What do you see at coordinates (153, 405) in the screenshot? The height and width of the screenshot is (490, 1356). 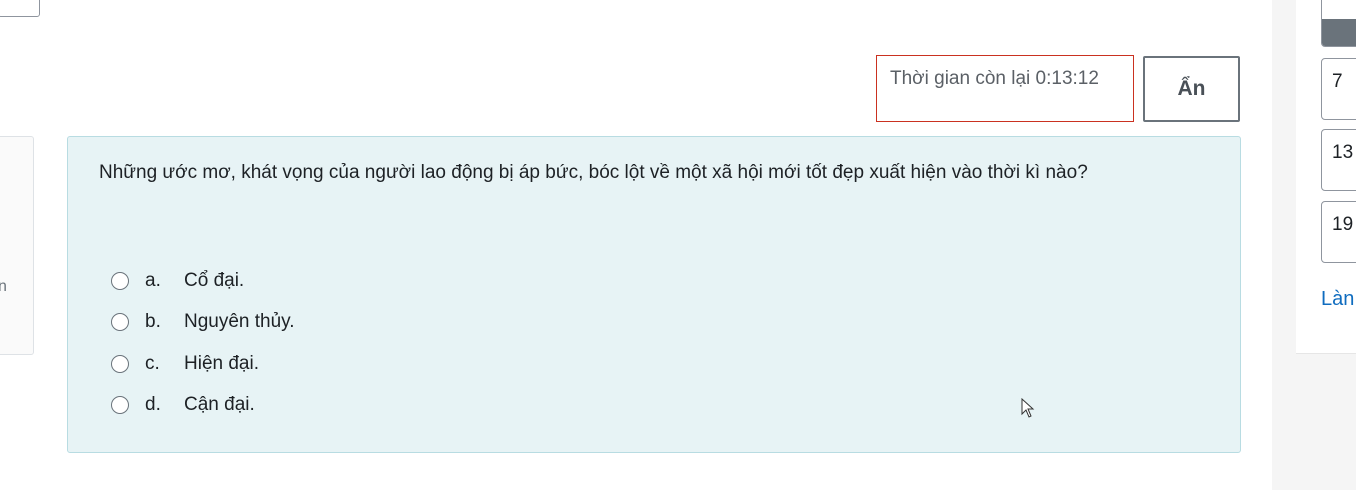 I see `answer-letter: d.` at bounding box center [153, 405].